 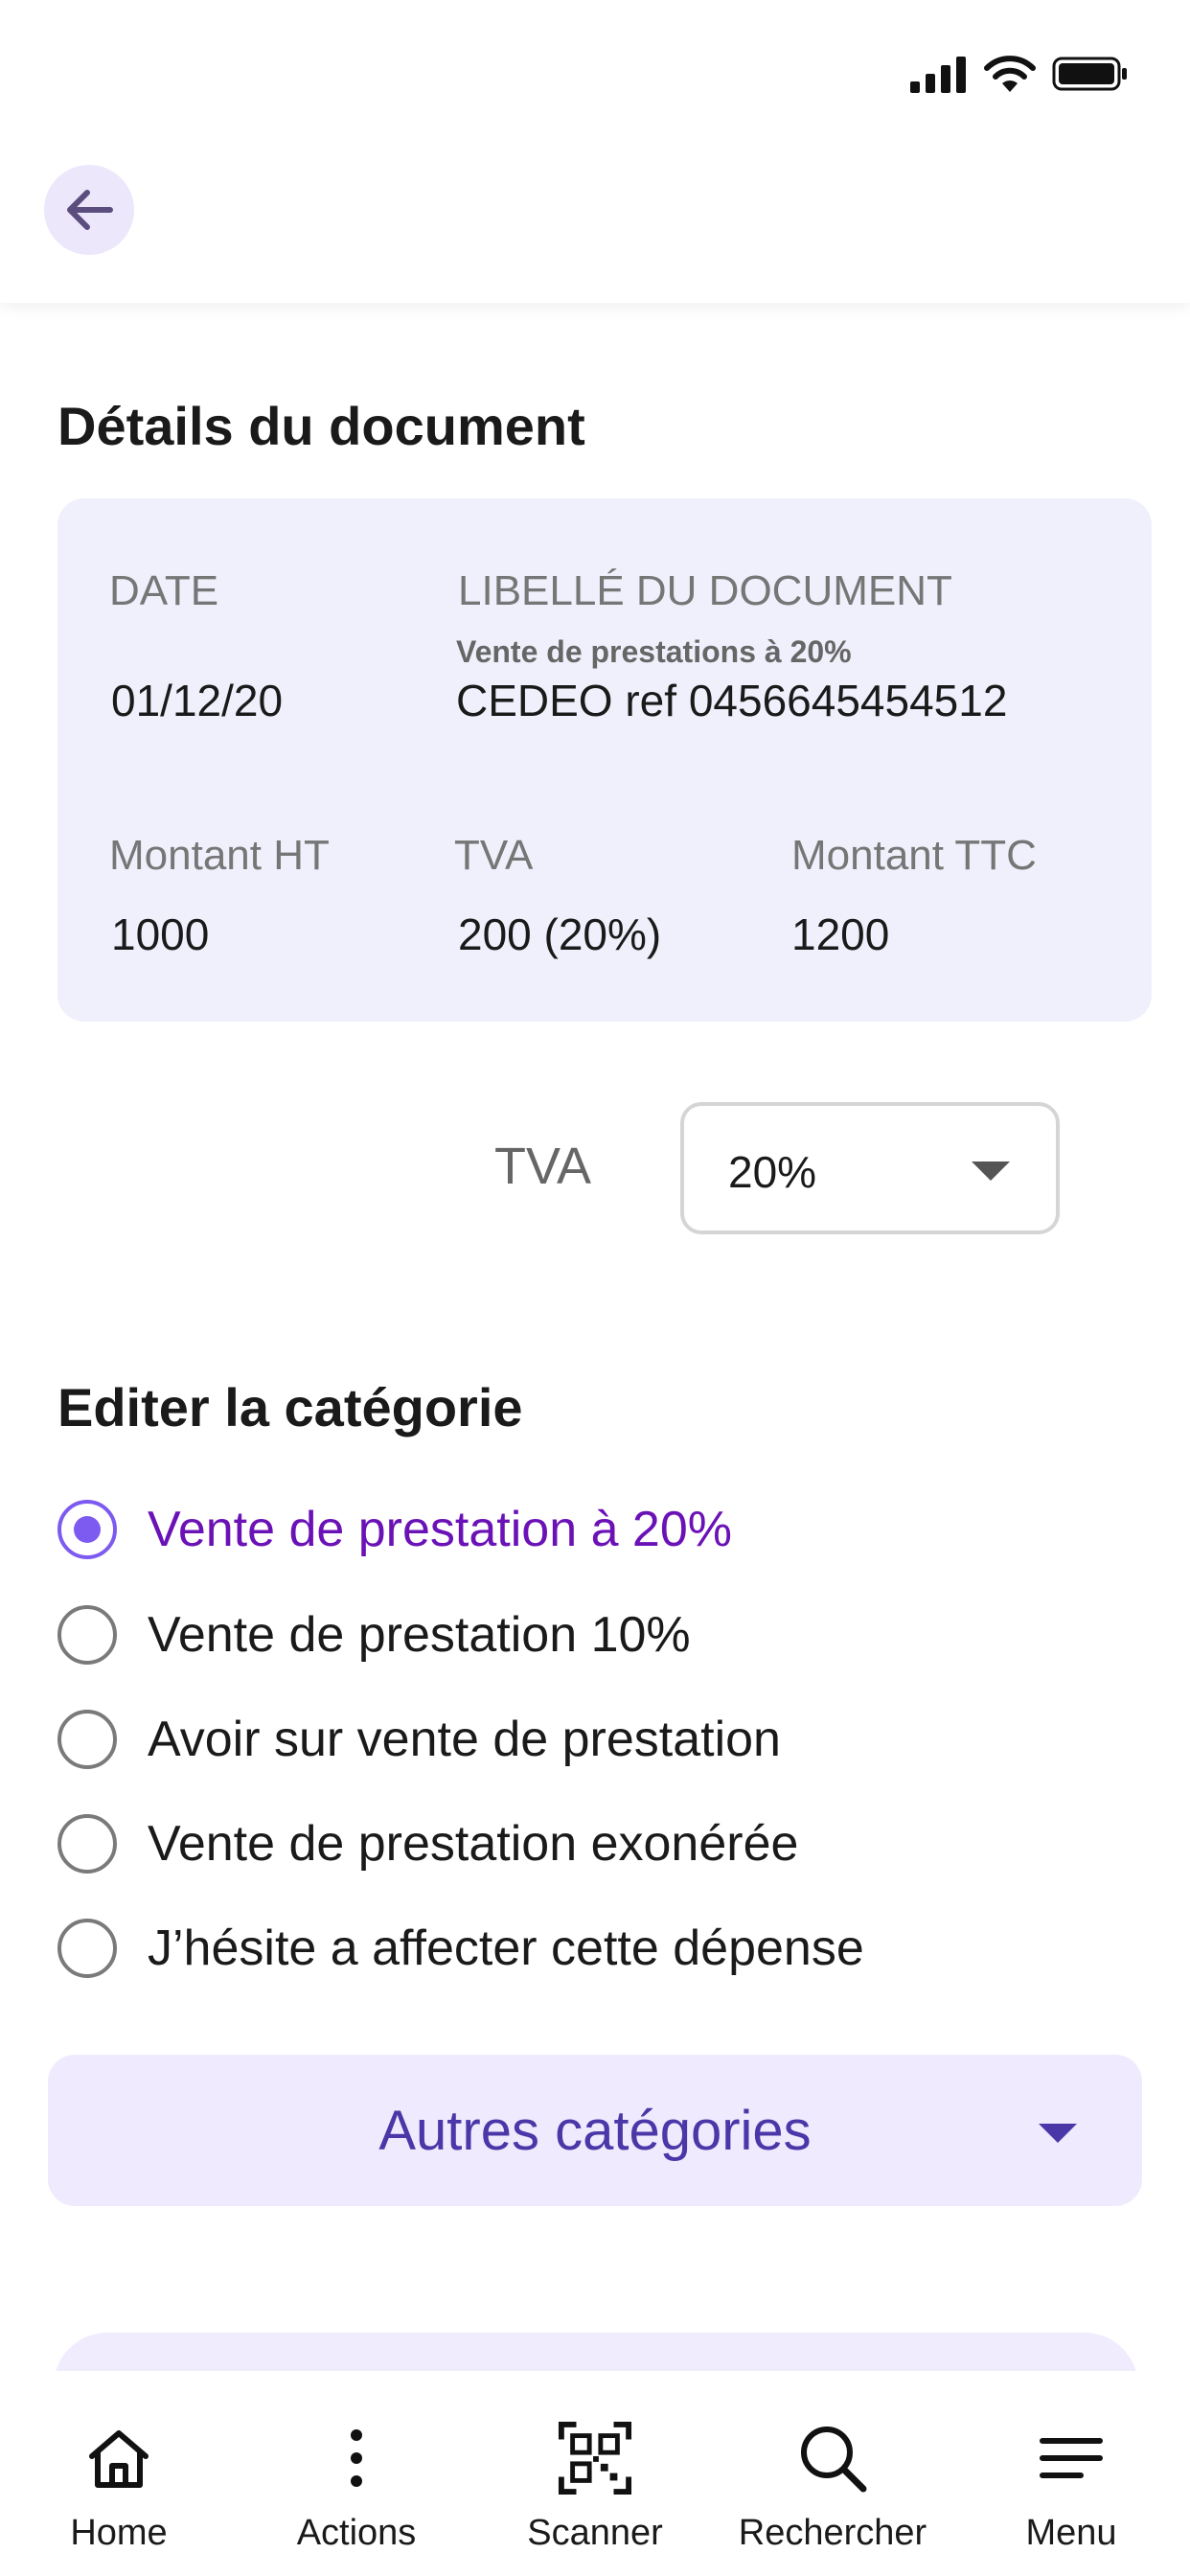 What do you see at coordinates (560, 934) in the screenshot?
I see `tva-amount-value: 200 (20%)` at bounding box center [560, 934].